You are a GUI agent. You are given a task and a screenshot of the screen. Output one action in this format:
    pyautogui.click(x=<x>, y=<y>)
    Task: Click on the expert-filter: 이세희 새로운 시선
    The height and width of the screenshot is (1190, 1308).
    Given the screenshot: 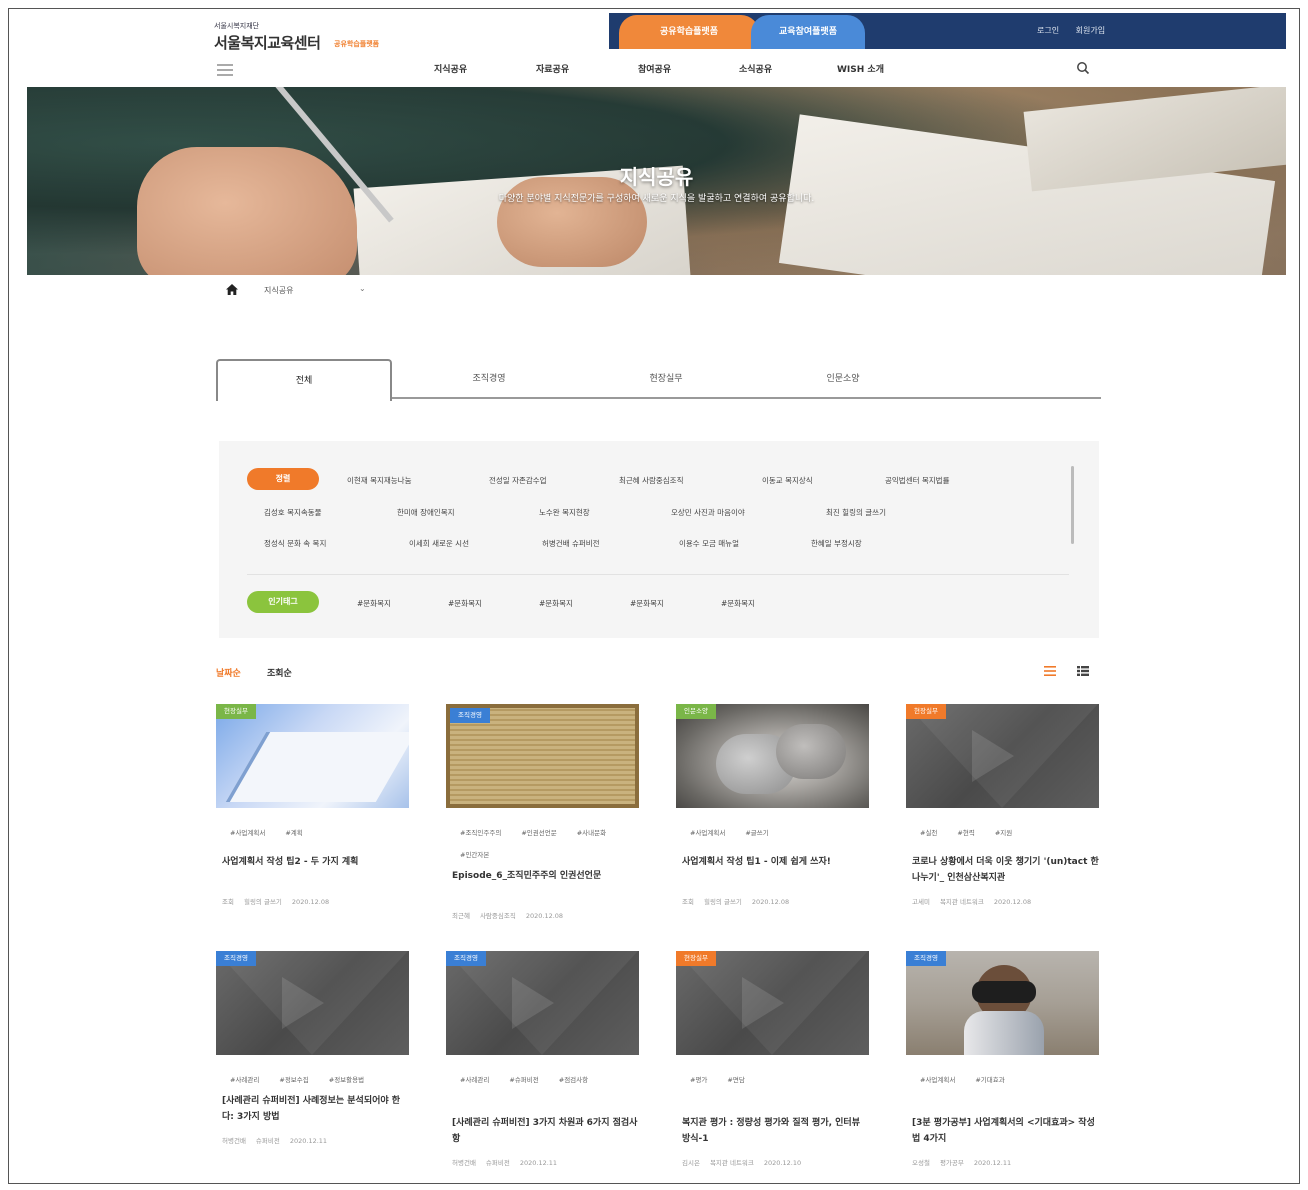 What is the action you would take?
    pyautogui.click(x=439, y=543)
    